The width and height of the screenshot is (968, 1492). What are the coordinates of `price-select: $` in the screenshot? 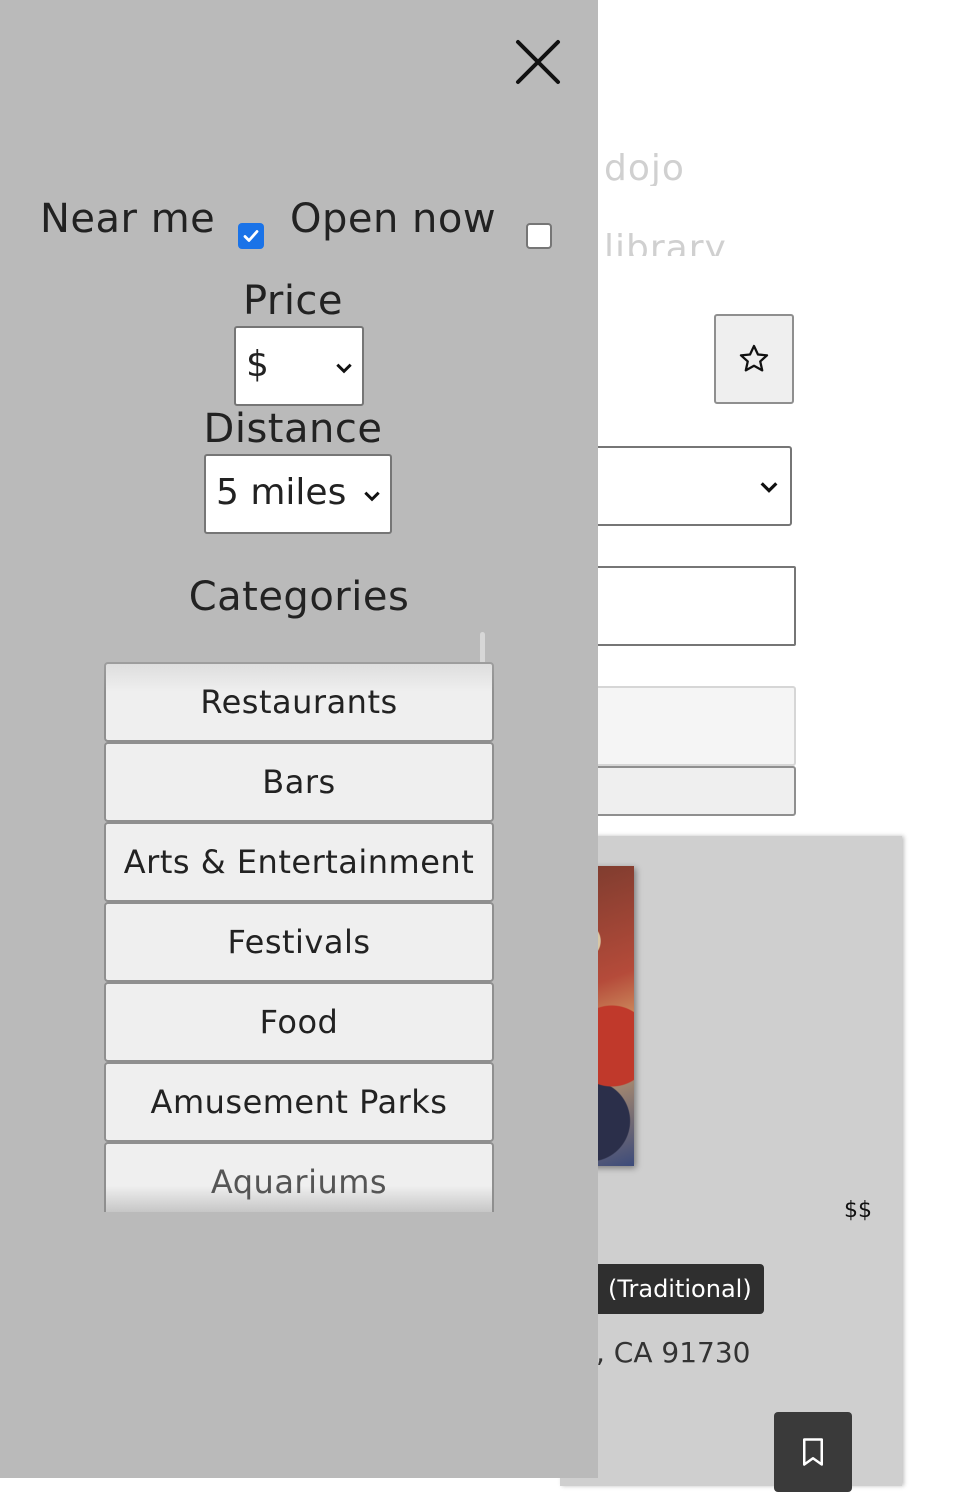 It's located at (299, 366).